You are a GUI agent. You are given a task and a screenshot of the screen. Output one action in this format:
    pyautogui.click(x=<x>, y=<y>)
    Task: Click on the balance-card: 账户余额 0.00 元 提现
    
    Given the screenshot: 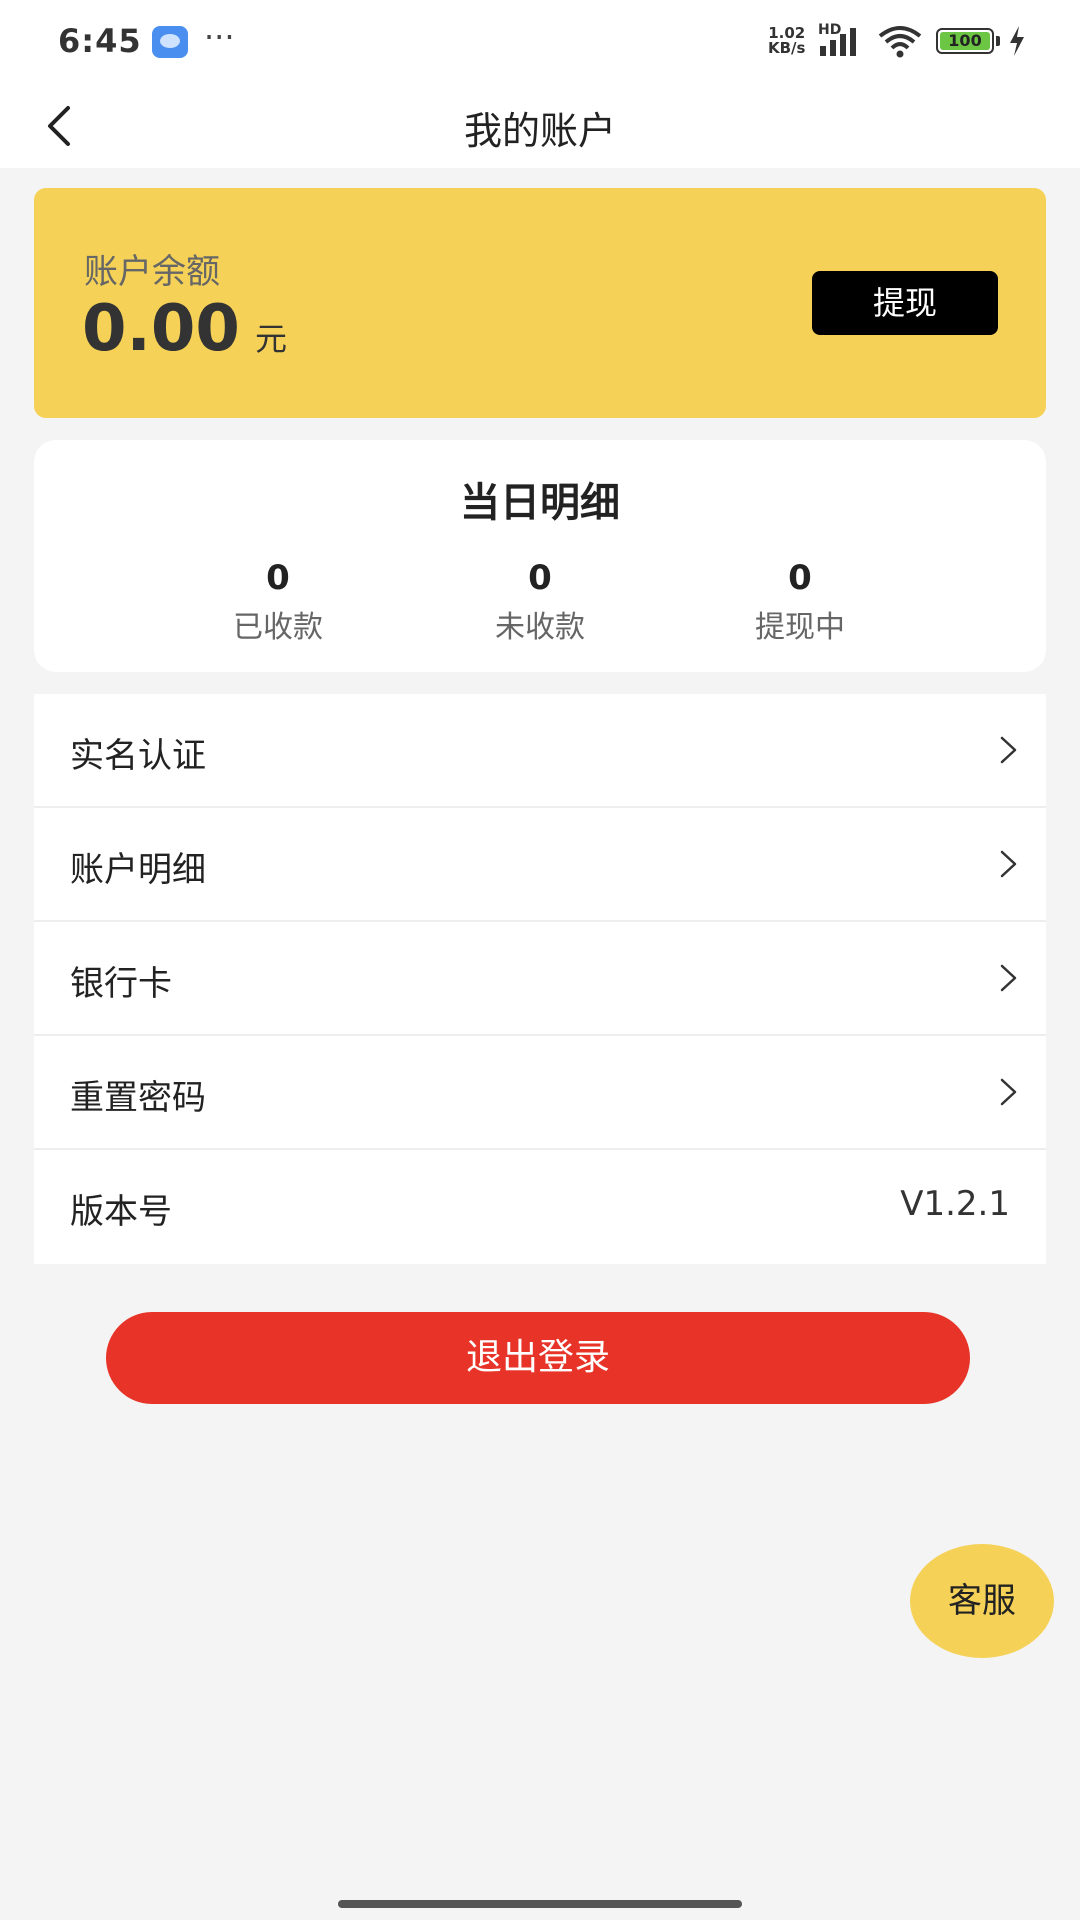 What is the action you would take?
    pyautogui.click(x=540, y=303)
    